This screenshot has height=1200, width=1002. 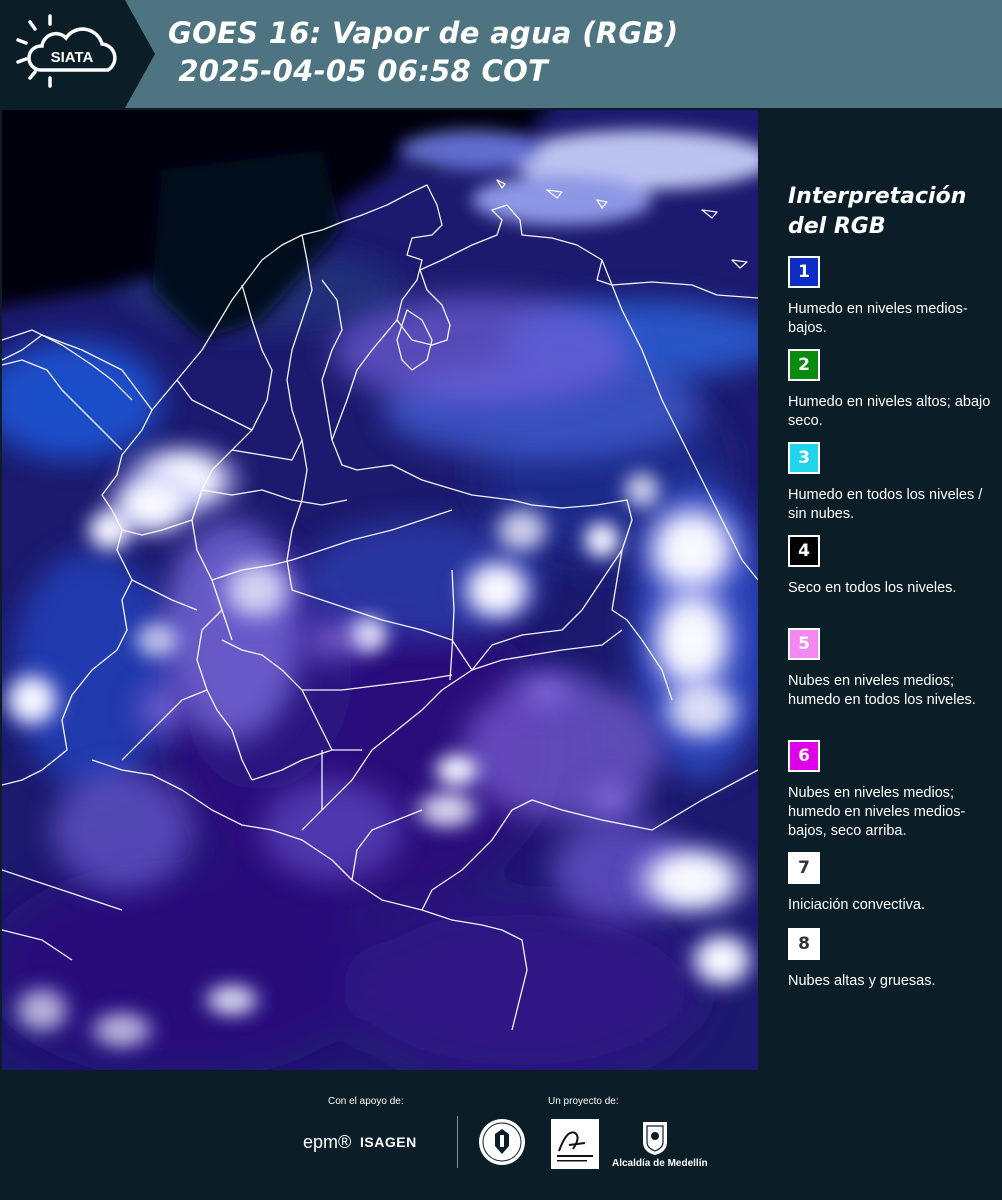 What do you see at coordinates (895, 297) in the screenshot?
I see `legend-item-1: 1 Humedo en niveles medios-bajos.` at bounding box center [895, 297].